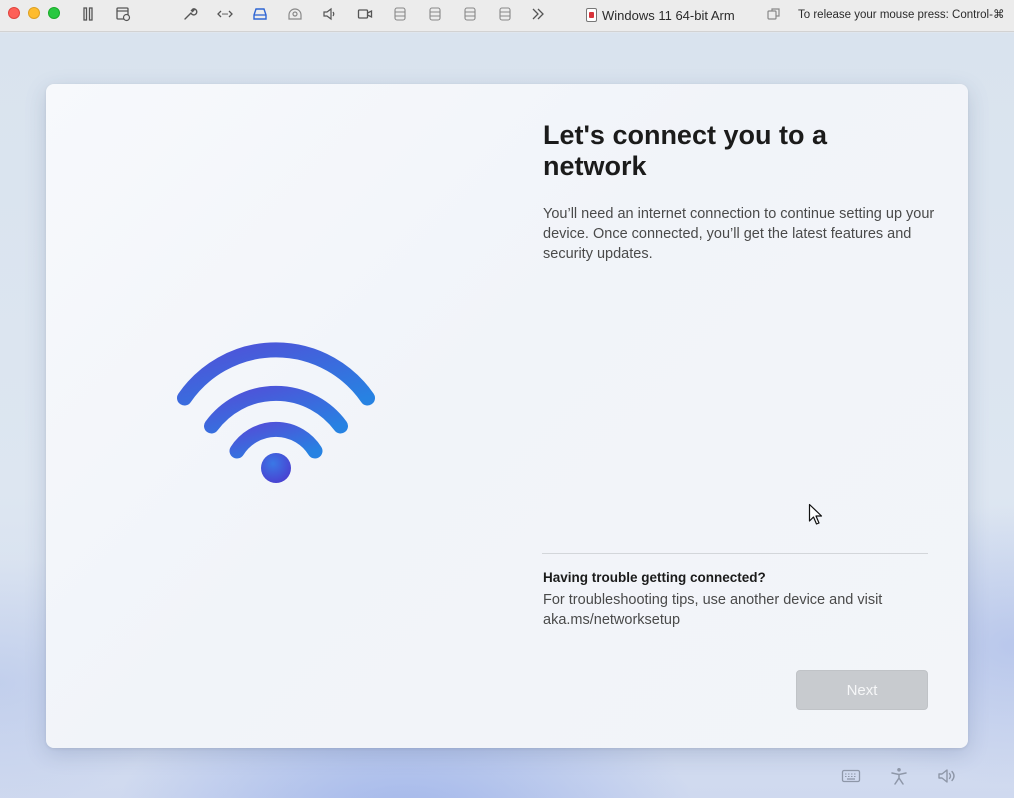 This screenshot has width=1014, height=798. What do you see at coordinates (365, 14) in the screenshot?
I see `video-icon` at bounding box center [365, 14].